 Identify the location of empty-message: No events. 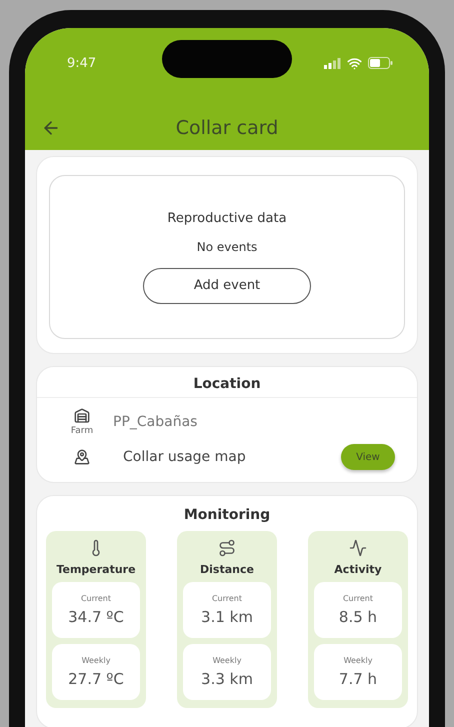
(227, 247).